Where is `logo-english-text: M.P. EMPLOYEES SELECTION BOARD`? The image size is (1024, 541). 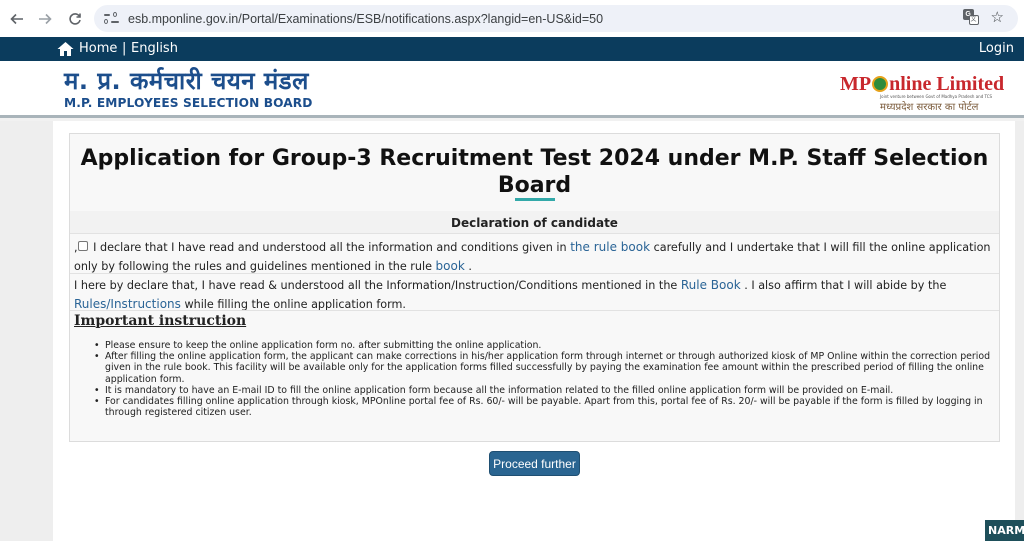
logo-english-text: M.P. EMPLOYEES SELECTION BOARD is located at coordinates (188, 103).